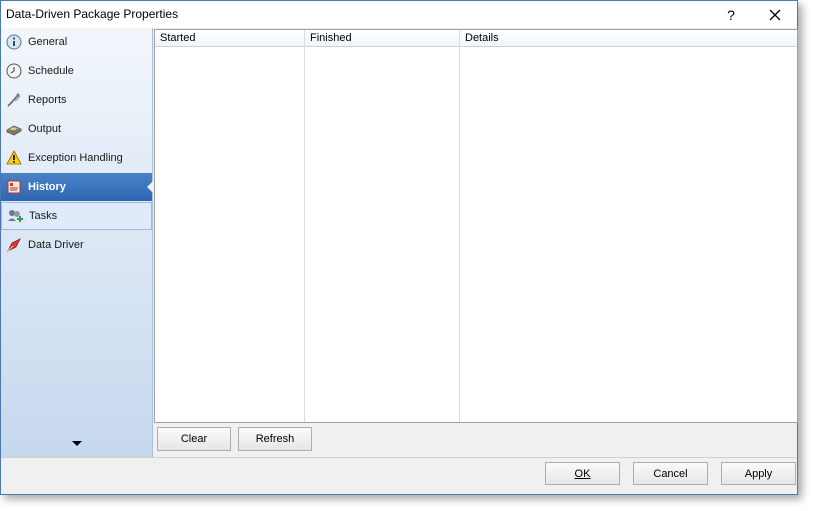 This screenshot has height=511, width=814. What do you see at coordinates (14, 187) in the screenshot?
I see `history-icon` at bounding box center [14, 187].